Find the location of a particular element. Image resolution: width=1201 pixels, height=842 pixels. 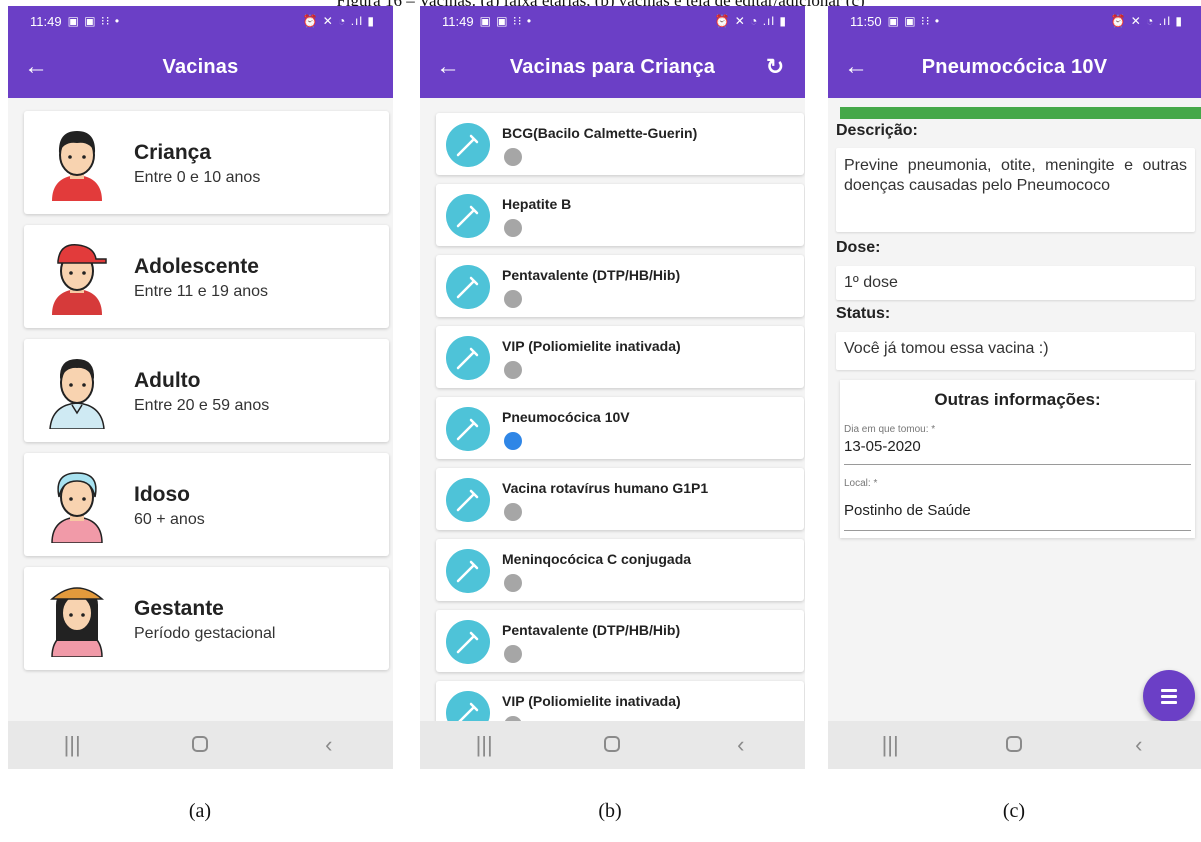

elderly-avatar-icon is located at coordinates (77, 507).